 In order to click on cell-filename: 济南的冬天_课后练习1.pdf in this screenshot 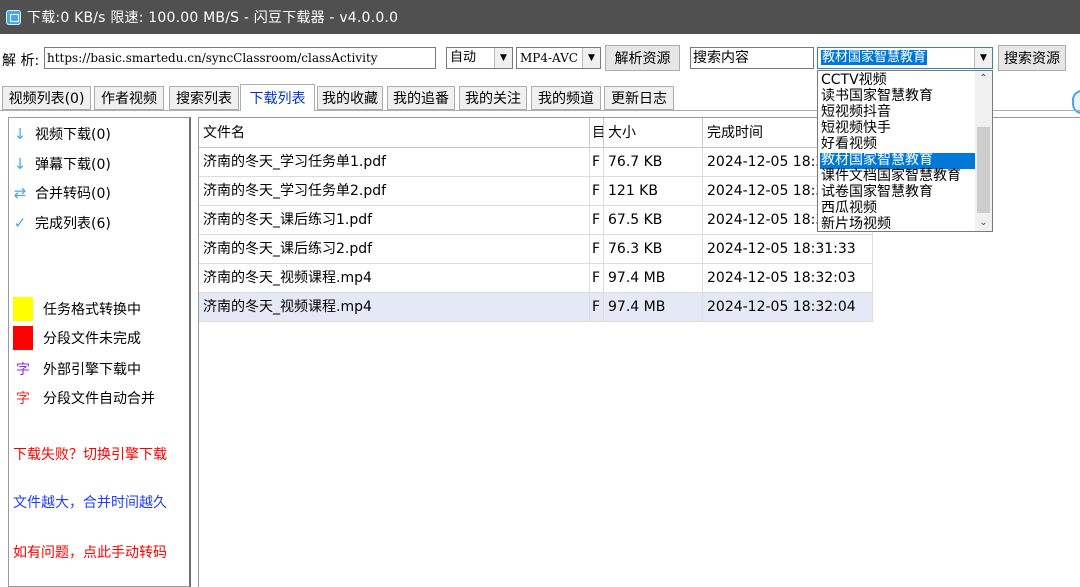, I will do `click(394, 220)`.